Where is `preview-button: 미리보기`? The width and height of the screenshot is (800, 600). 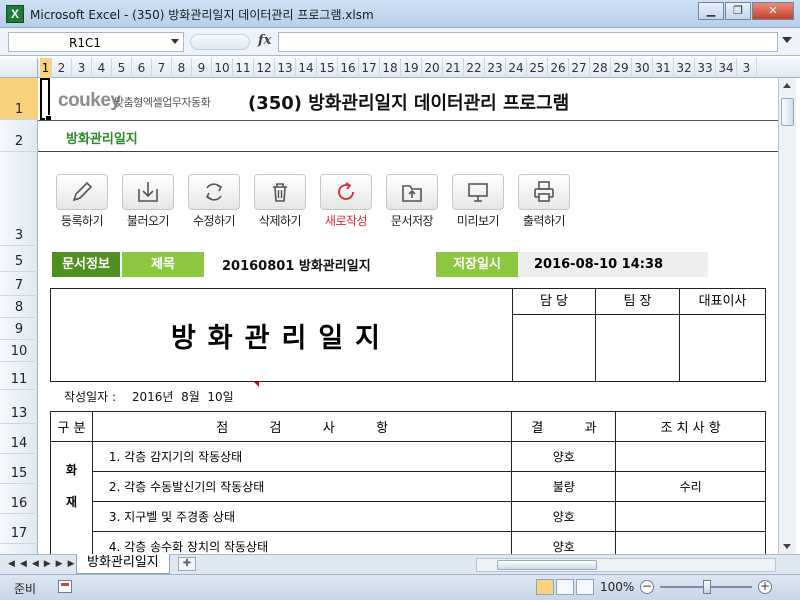 preview-button: 미리보기 is located at coordinates (478, 206).